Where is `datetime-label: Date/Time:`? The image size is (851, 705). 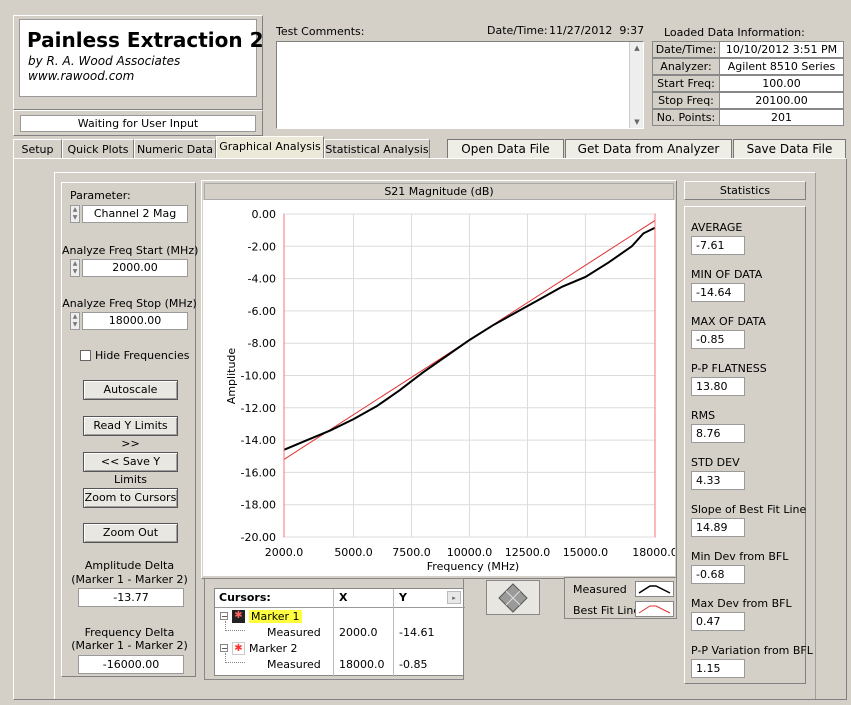
datetime-label: Date/Time: is located at coordinates (517, 30).